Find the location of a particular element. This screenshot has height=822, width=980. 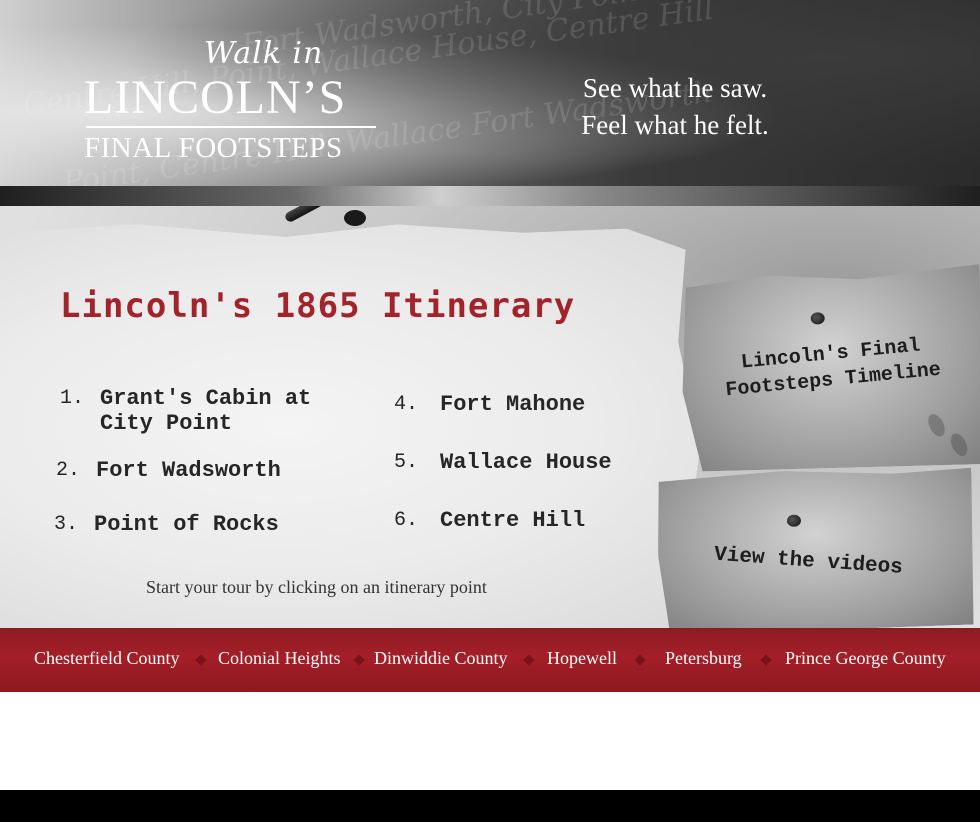

county-link-colonial-heights: Colonial Heights is located at coordinates (279, 658).